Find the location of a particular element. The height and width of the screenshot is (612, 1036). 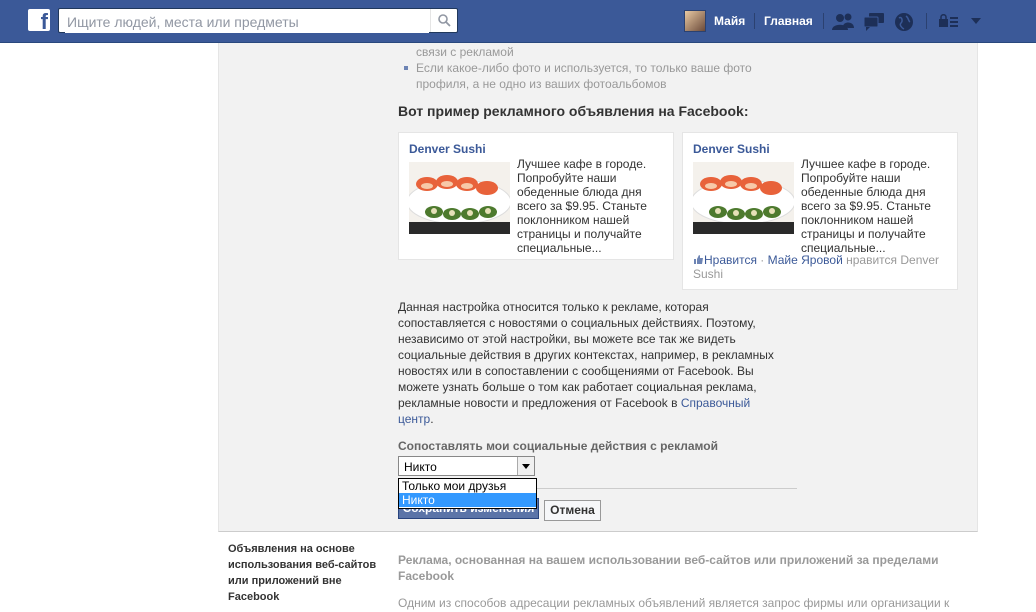

account-menu-arrow-icon is located at coordinates (976, 21).